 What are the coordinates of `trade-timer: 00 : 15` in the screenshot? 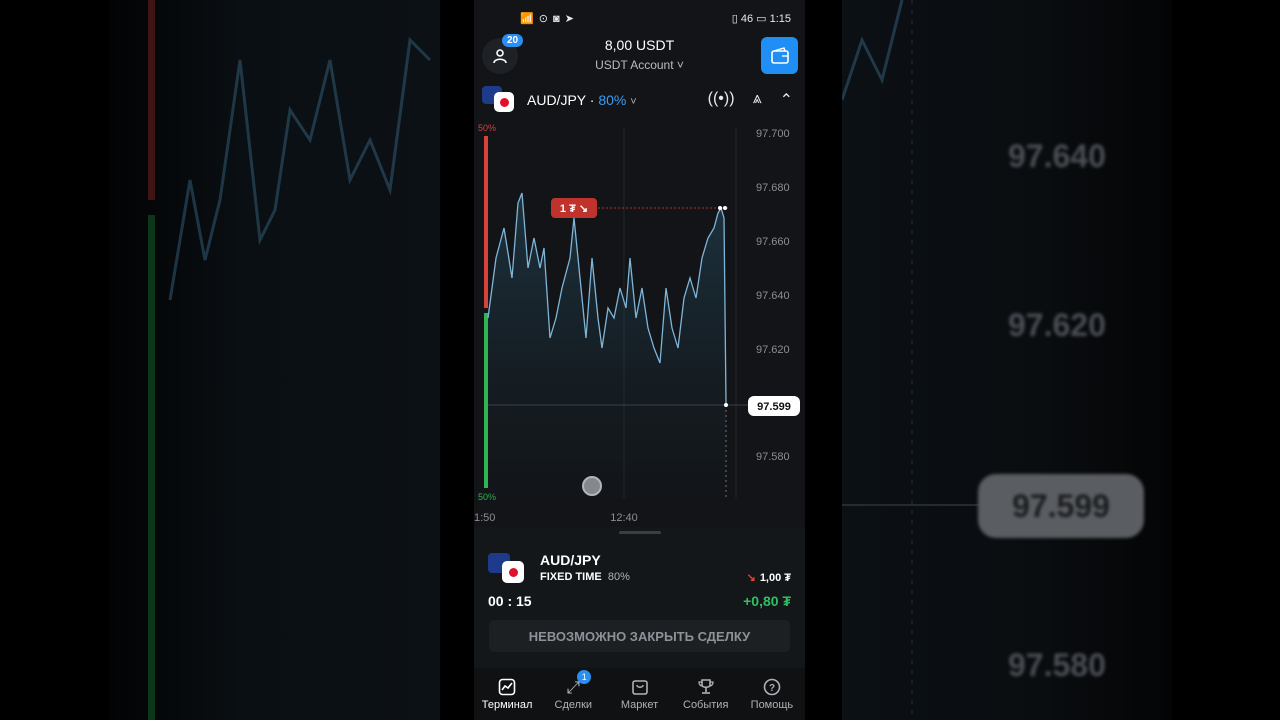 It's located at (510, 601).